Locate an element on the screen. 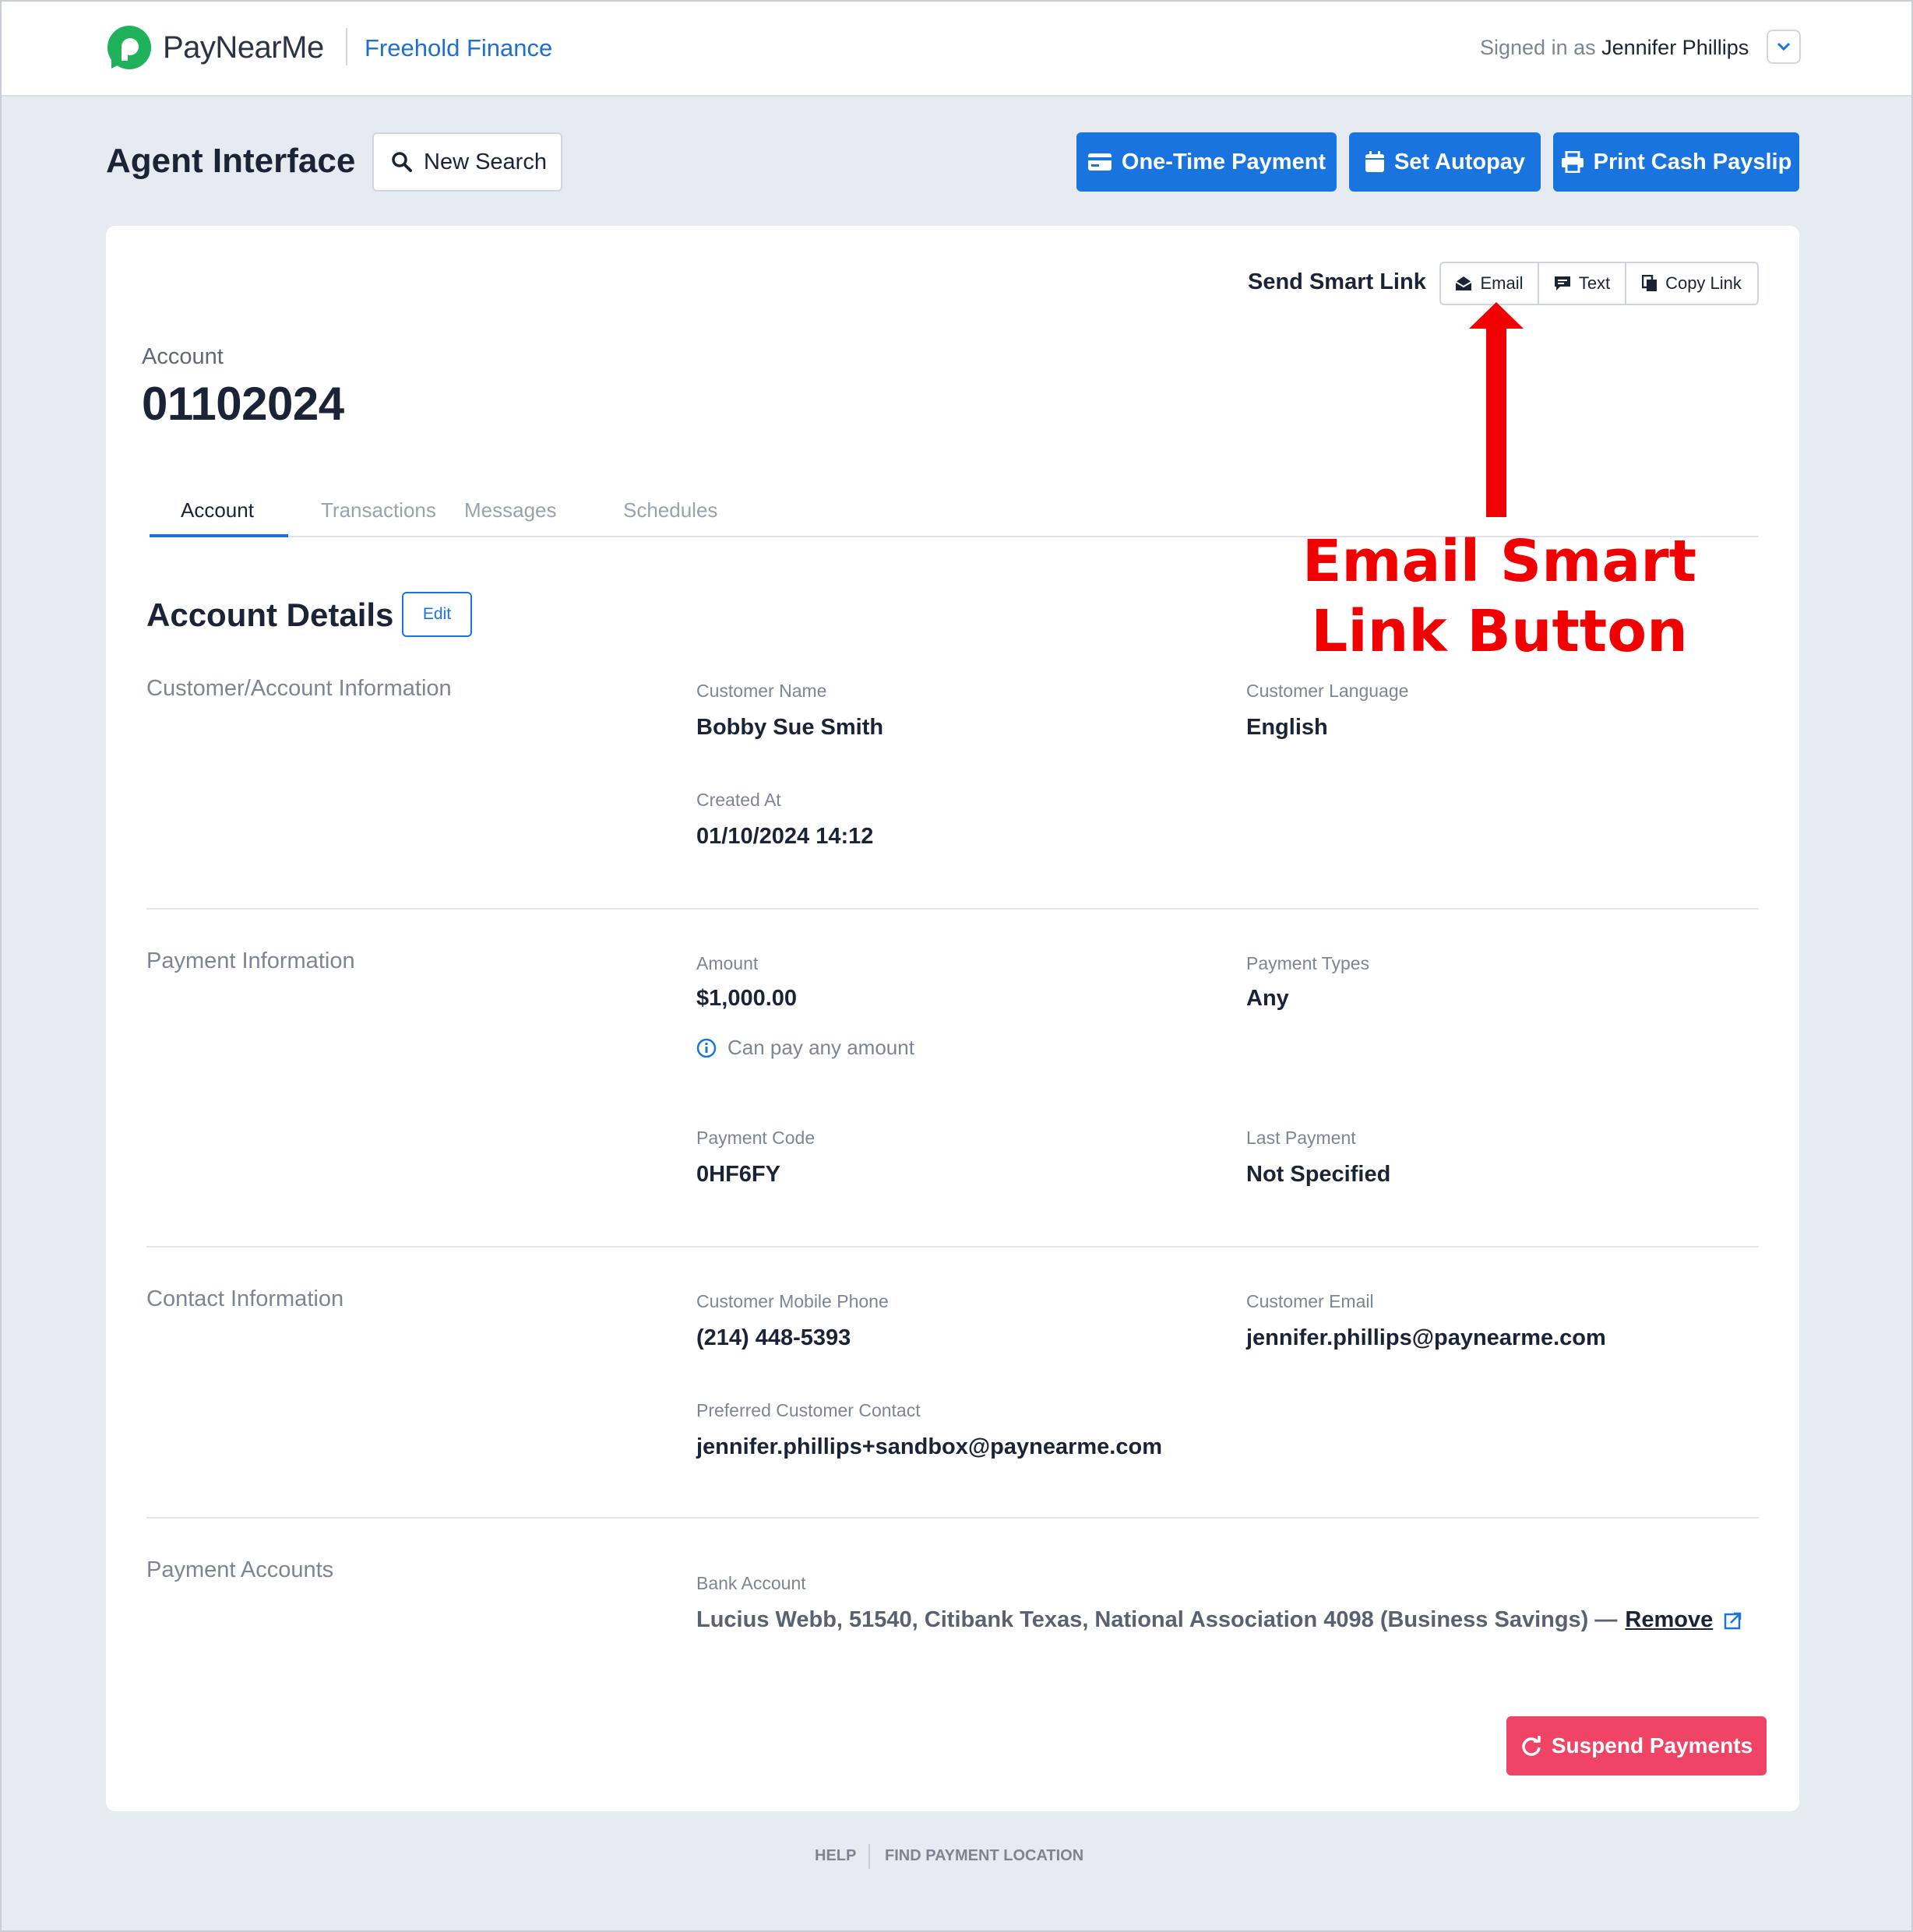 The image size is (1913, 1932). footer-help-link: HELP is located at coordinates (835, 1856).